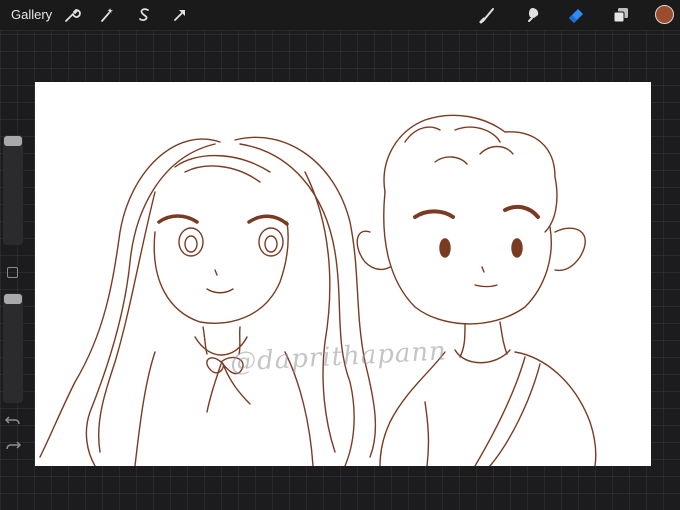 This screenshot has height=510, width=680. I want to click on layers-icon, so click(621, 15).